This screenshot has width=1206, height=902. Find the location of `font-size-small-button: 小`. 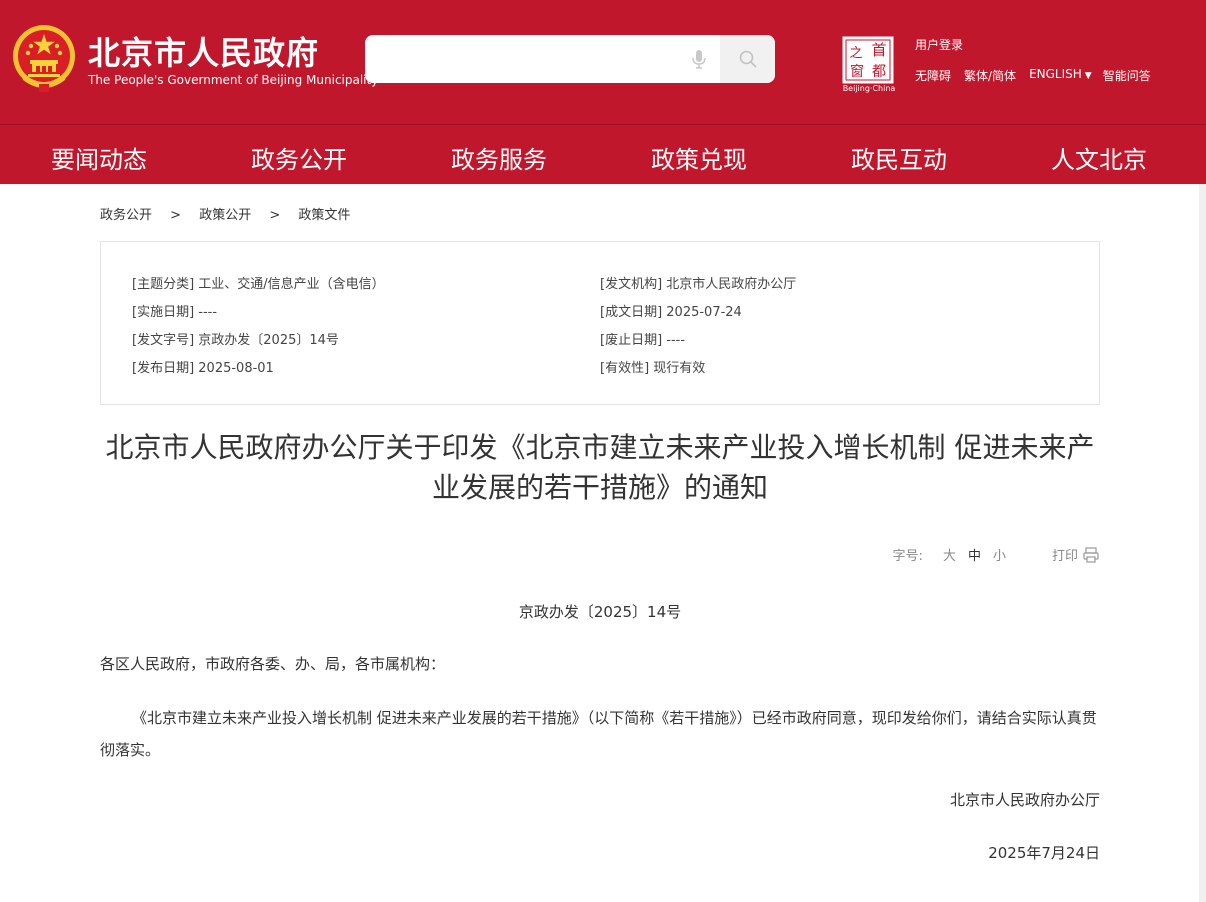

font-size-small-button: 小 is located at coordinates (999, 554).